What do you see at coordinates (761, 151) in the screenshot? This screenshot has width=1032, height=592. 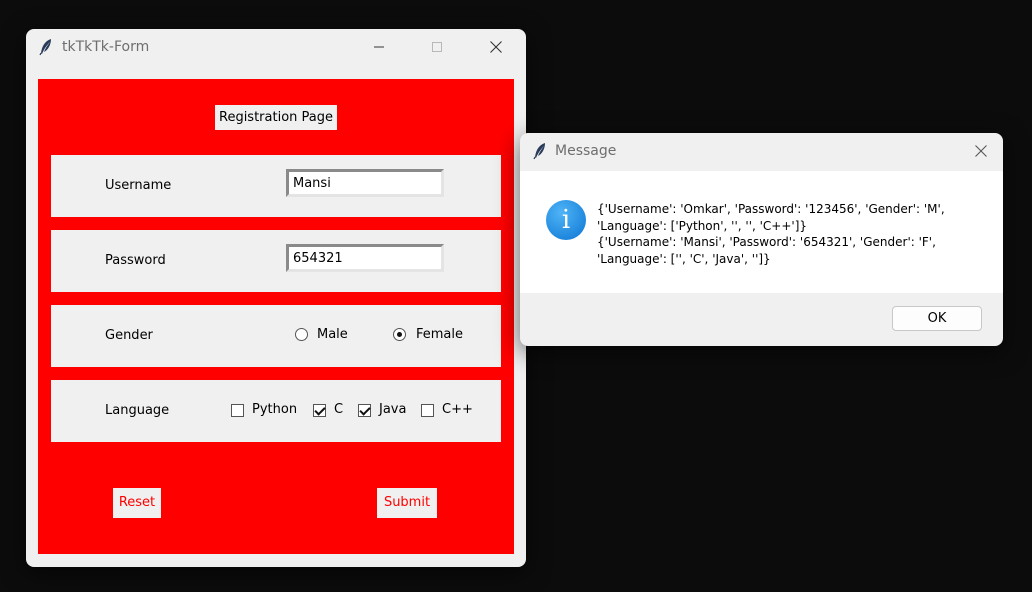 I see `dialog-title-bar: Message` at bounding box center [761, 151].